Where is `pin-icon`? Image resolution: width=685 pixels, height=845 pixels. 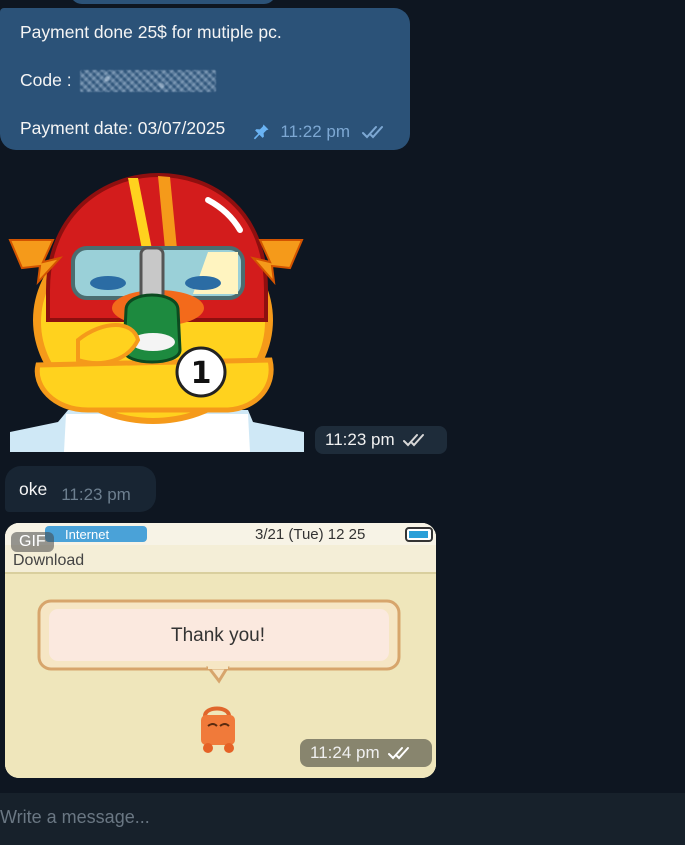 pin-icon is located at coordinates (261, 132).